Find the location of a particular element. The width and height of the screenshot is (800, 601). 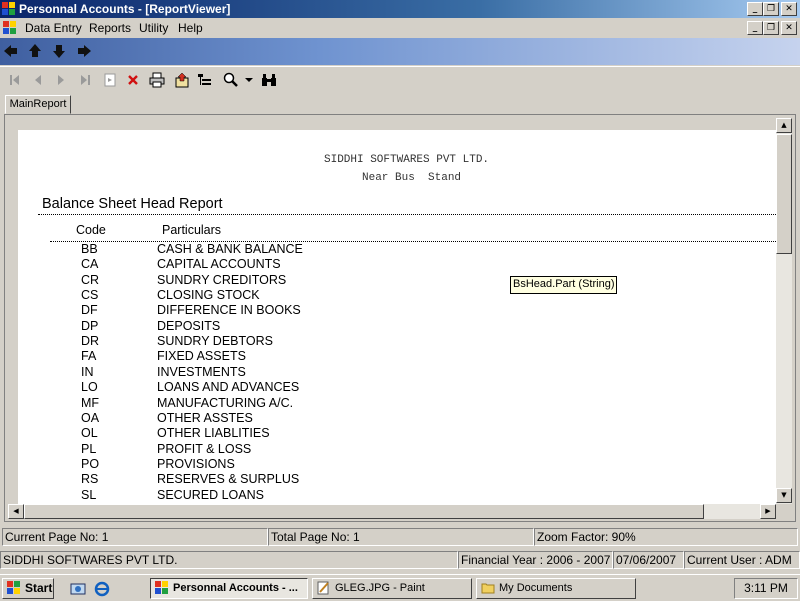

task-my-documents: My Documents is located at coordinates (556, 588).